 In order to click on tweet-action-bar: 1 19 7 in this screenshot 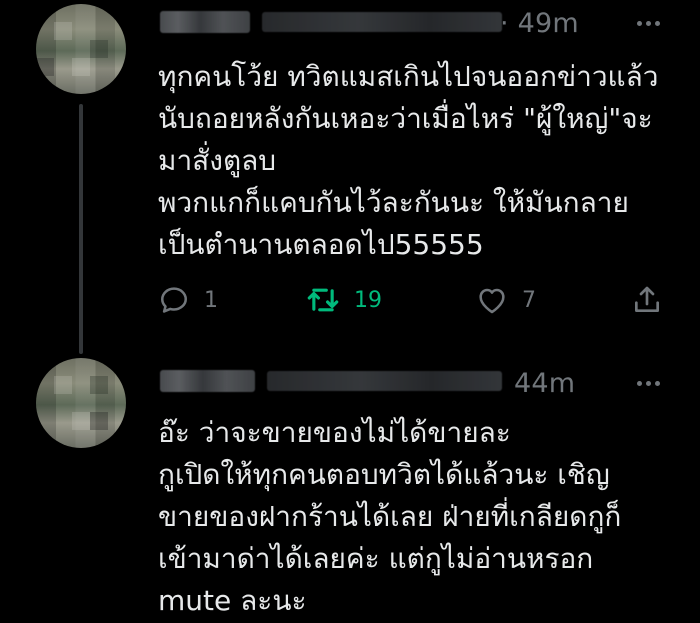, I will do `click(413, 300)`.